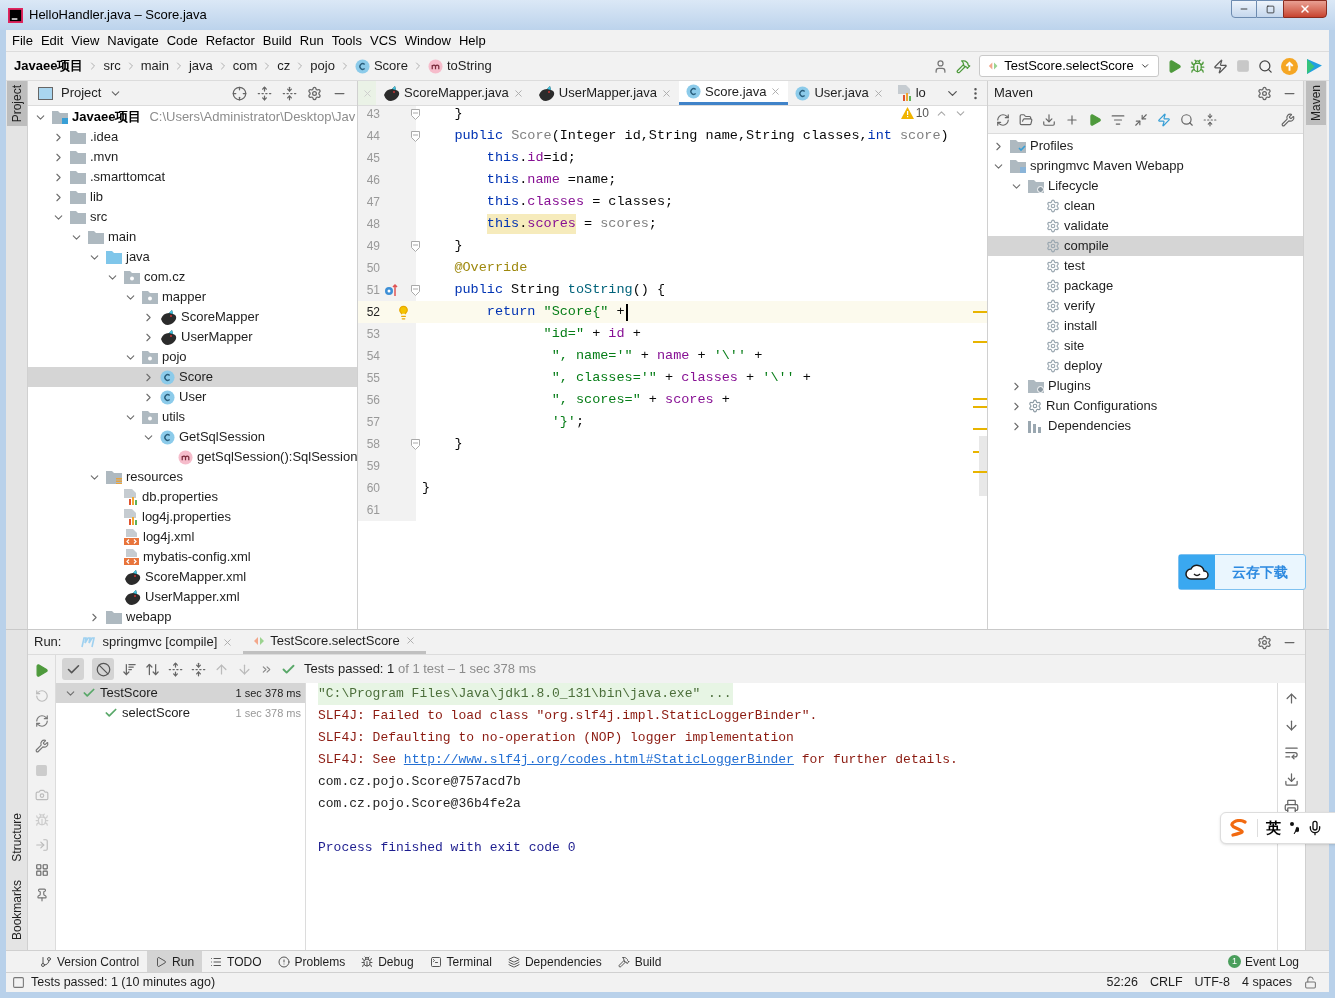 The height and width of the screenshot is (998, 1335). I want to click on tree-item: clean, so click(1145, 206).